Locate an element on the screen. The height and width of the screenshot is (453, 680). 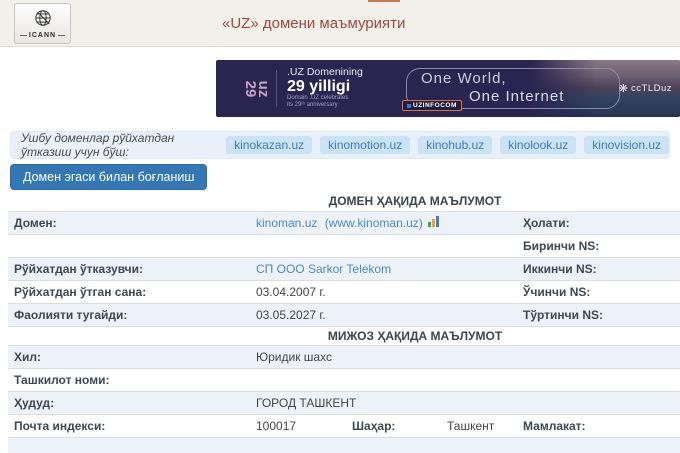
available-domain-link: kinohub.uz is located at coordinates (455, 145).